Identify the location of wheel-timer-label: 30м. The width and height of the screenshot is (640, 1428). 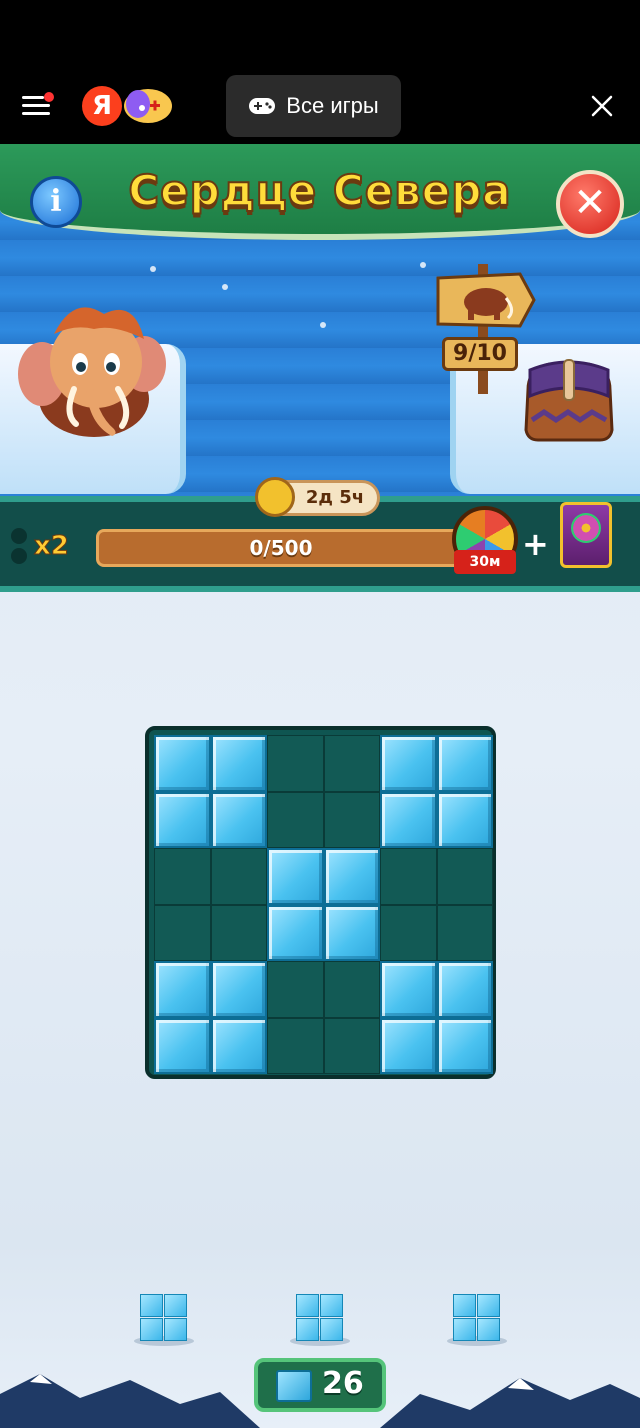
(485, 562).